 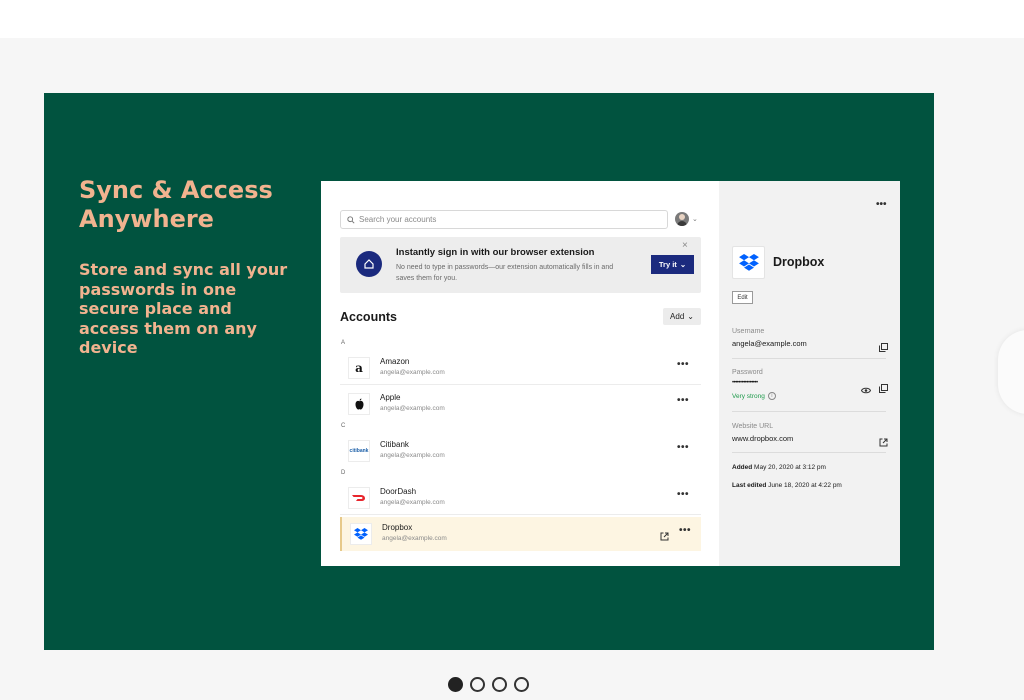 What do you see at coordinates (176, 204) in the screenshot?
I see `hero-title: Sync & Access Anywhere` at bounding box center [176, 204].